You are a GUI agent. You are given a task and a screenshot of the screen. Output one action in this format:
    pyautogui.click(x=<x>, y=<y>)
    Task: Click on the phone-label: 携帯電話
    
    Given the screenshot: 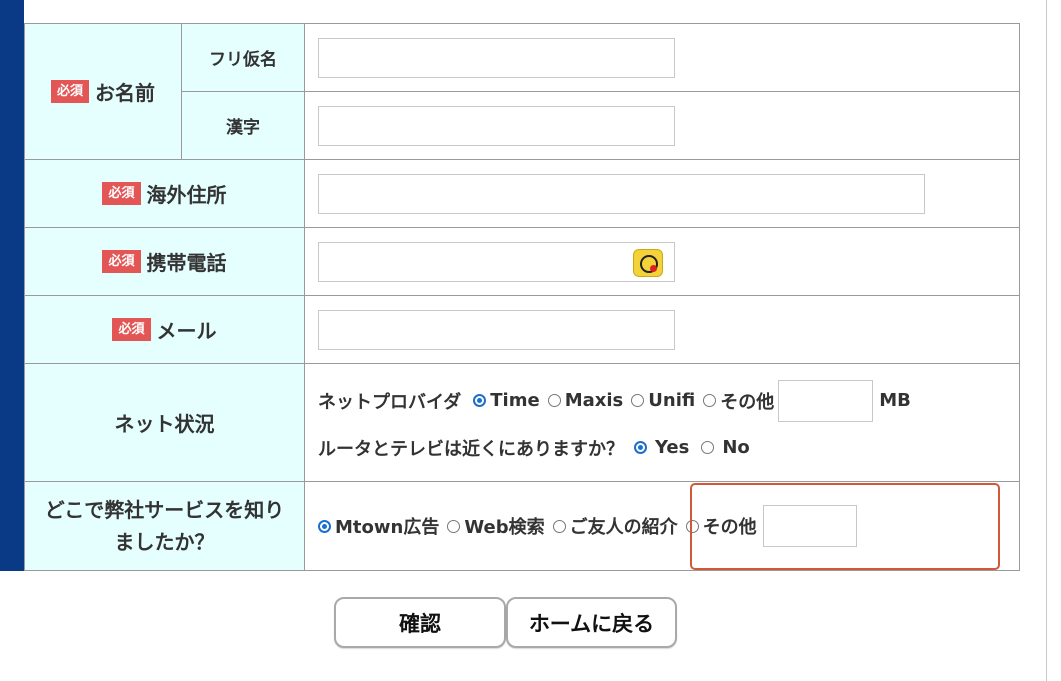 What is the action you would take?
    pyautogui.click(x=186, y=263)
    